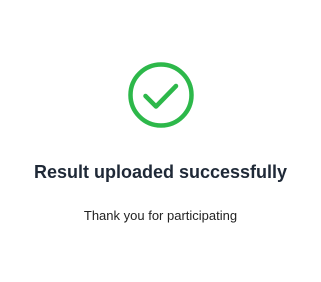 The height and width of the screenshot is (282, 321). I want to click on success-message: Thank you for participating, so click(160, 215).